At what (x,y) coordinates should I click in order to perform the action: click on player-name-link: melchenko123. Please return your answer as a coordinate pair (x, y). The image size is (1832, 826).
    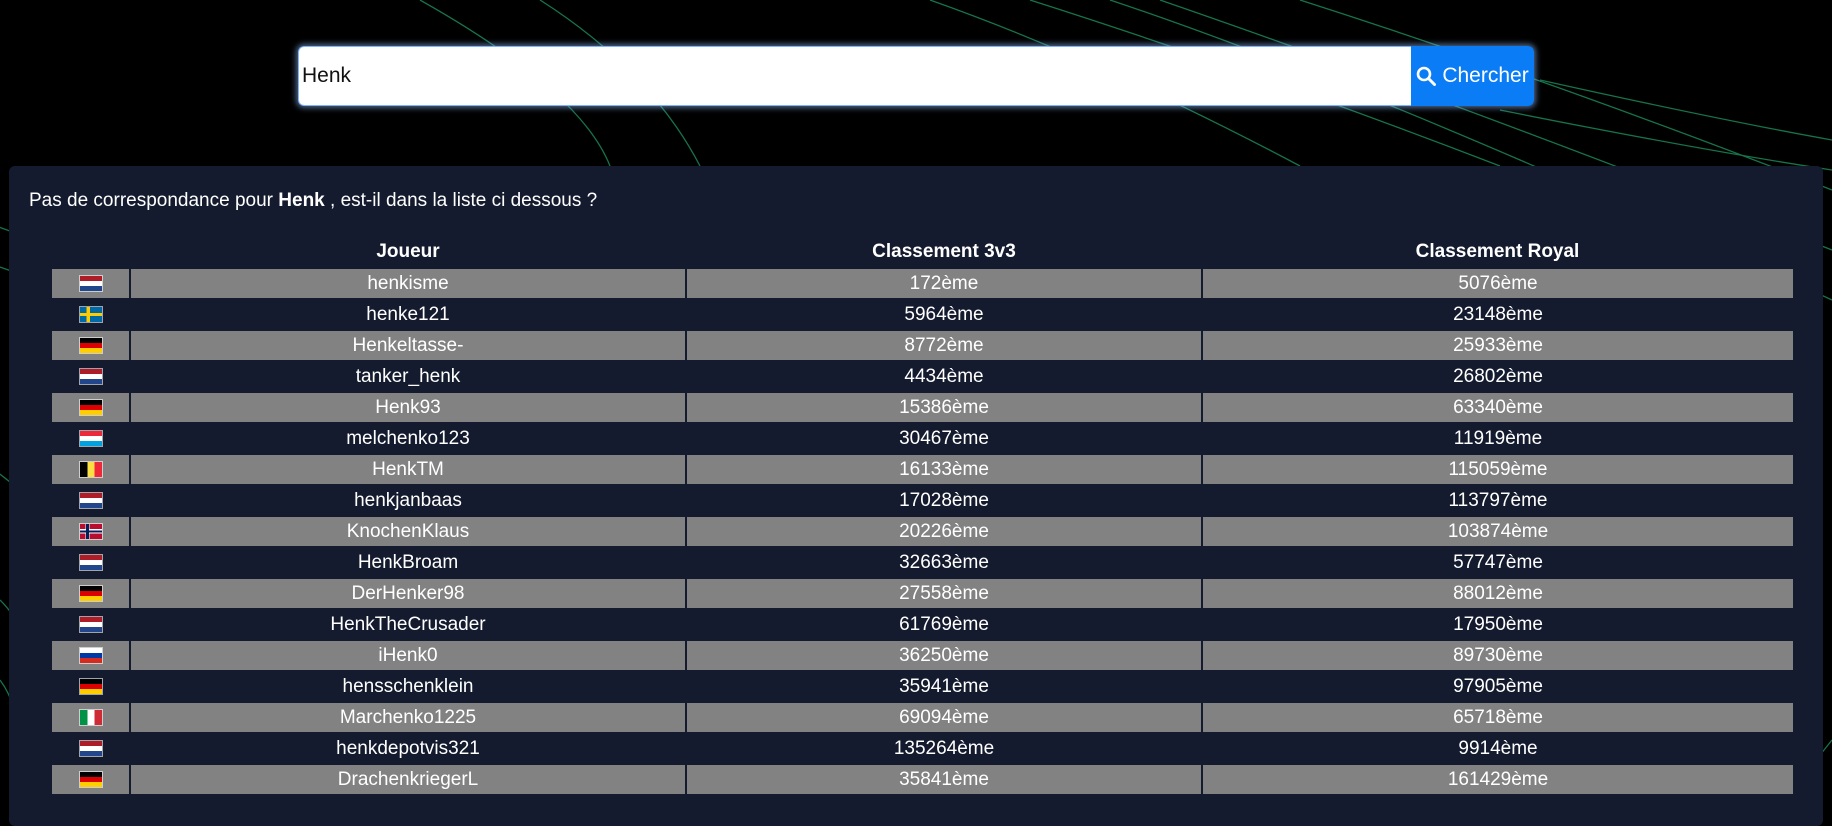
    Looking at the image, I should click on (408, 438).